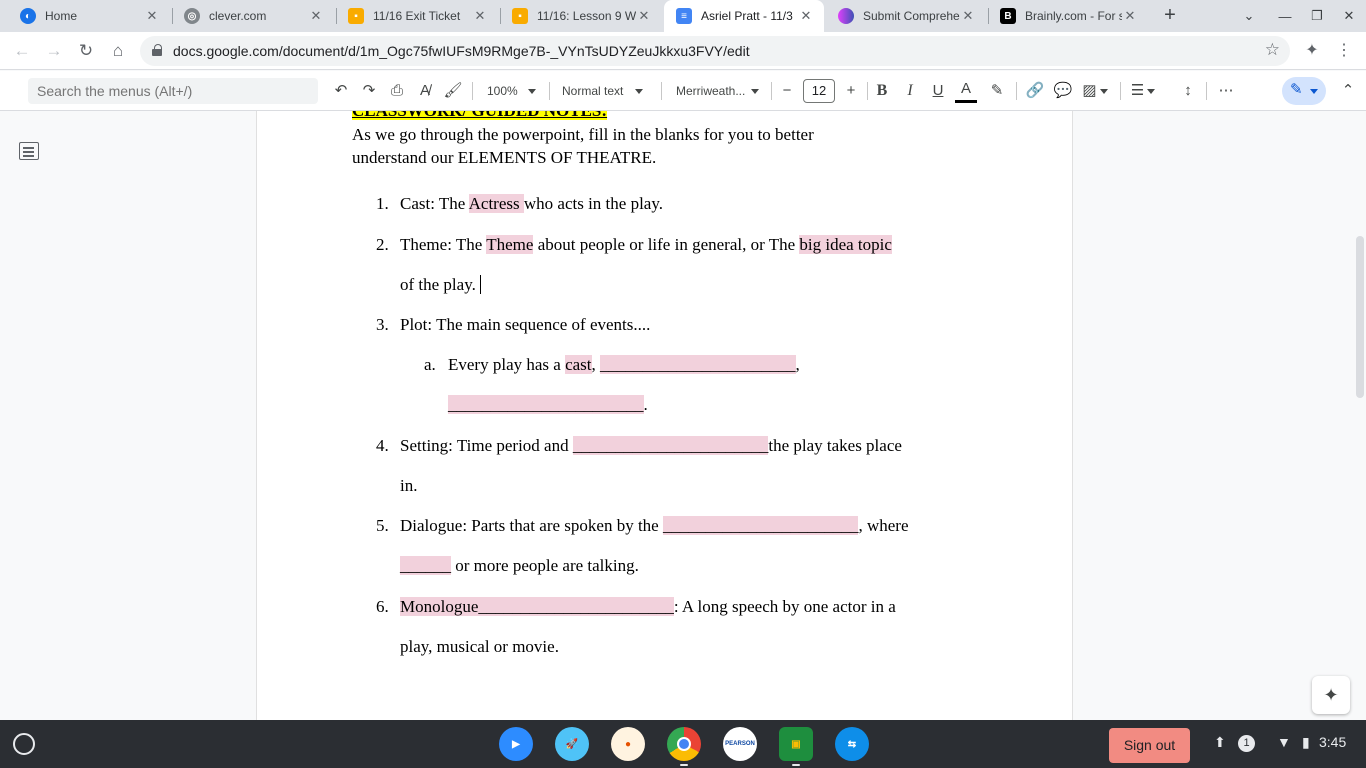 This screenshot has width=1366, height=768. What do you see at coordinates (453, 91) in the screenshot?
I see `paint-format-icon: 🖌` at bounding box center [453, 91].